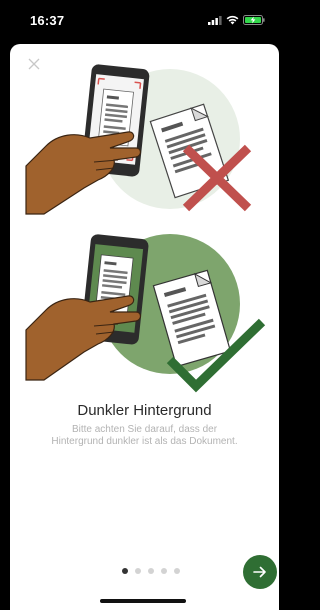 The image size is (320, 610). I want to click on arrow-right-icon, so click(259, 572).